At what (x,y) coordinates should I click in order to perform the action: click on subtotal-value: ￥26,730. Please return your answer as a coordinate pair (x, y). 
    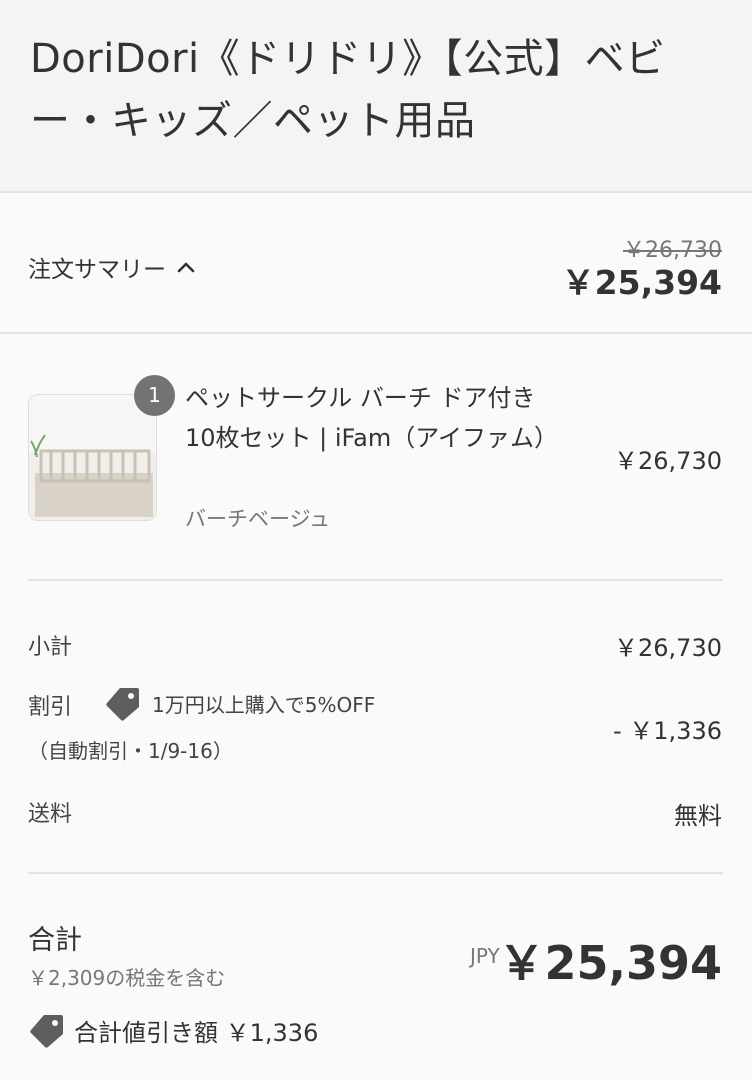
    Looking at the image, I should click on (668, 648).